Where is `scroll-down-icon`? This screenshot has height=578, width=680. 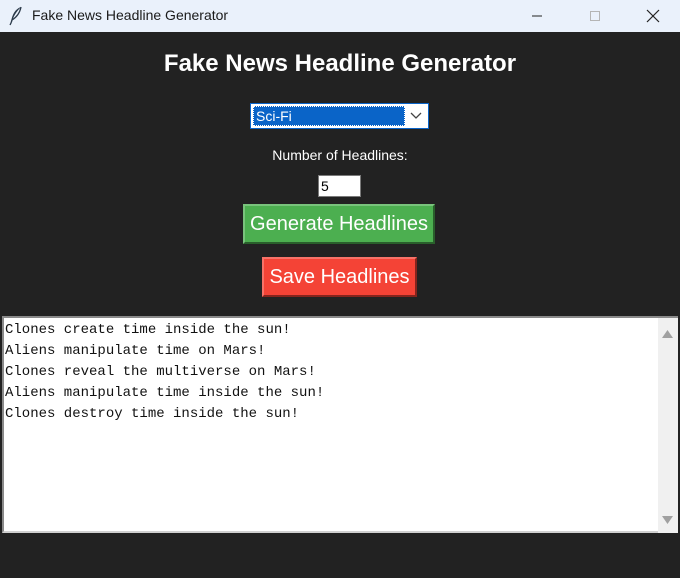 scroll-down-icon is located at coordinates (667, 518).